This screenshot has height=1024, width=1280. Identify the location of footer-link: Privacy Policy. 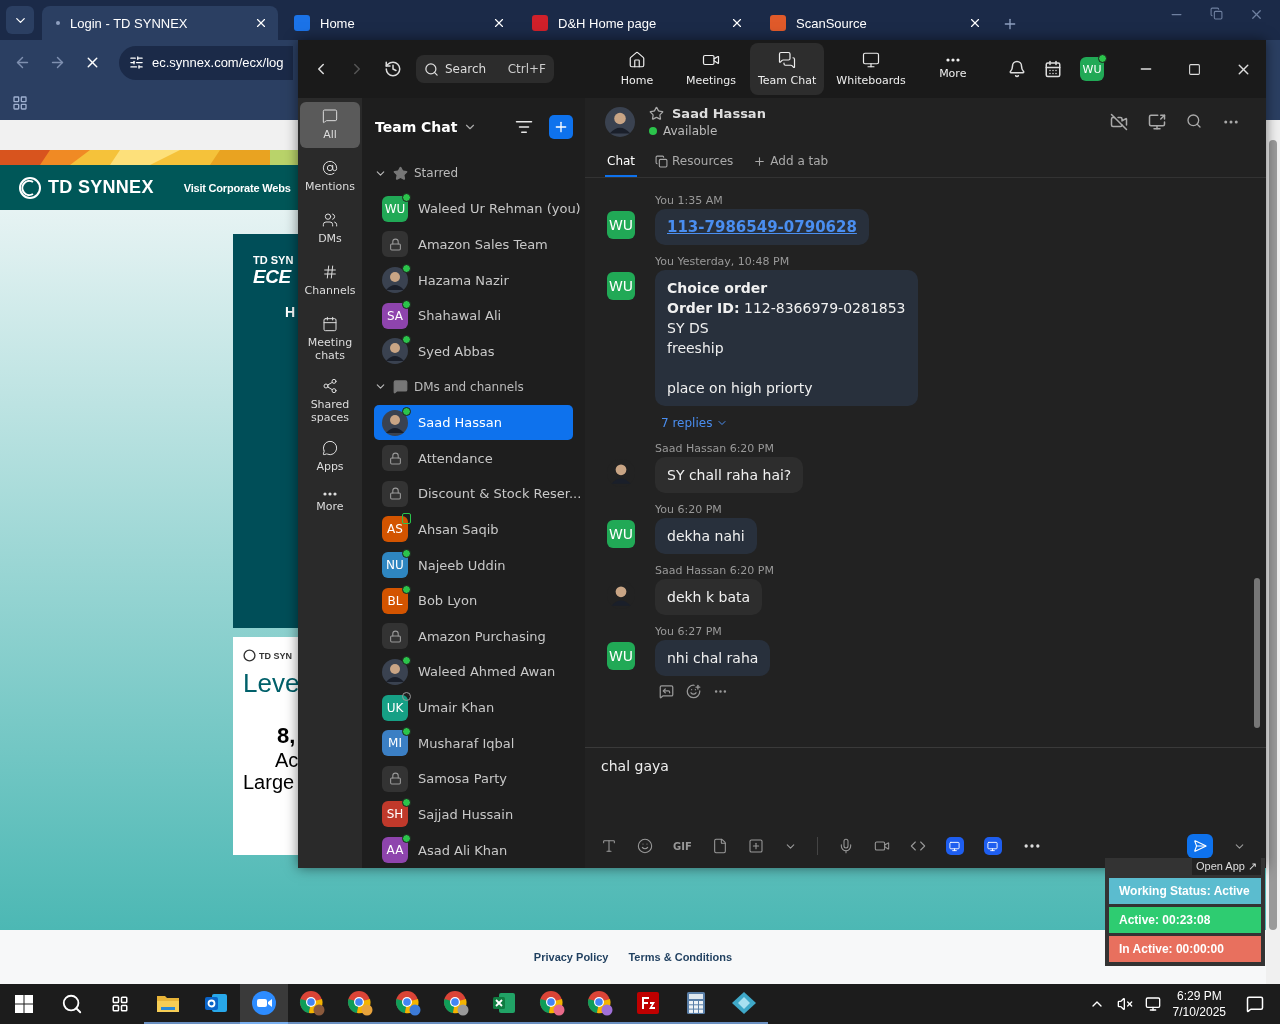
(571, 957).